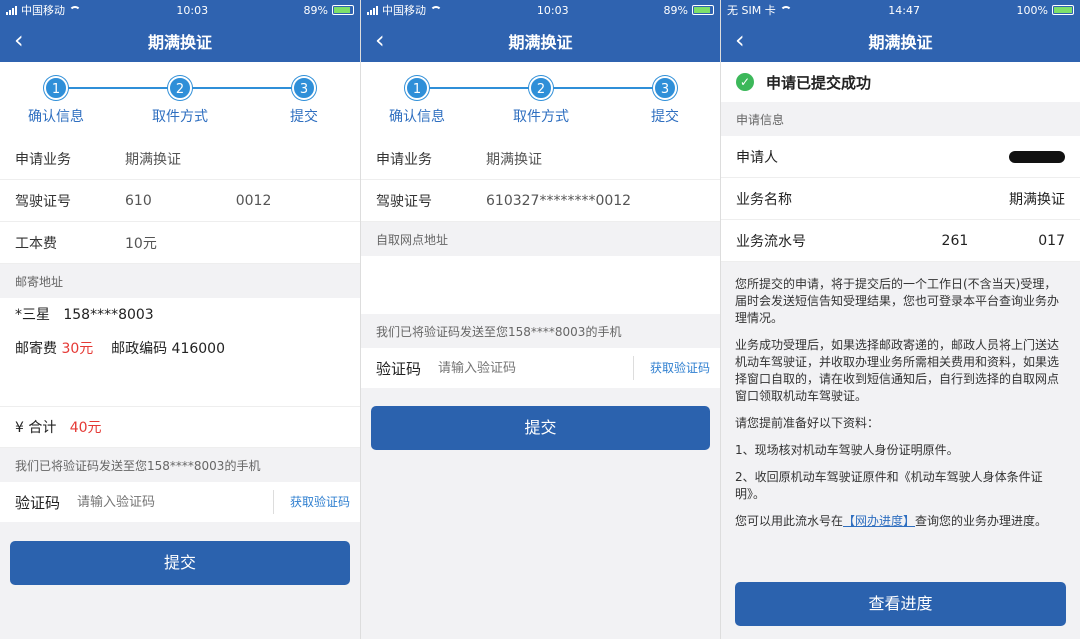 The width and height of the screenshot is (1080, 639). What do you see at coordinates (1032, 10) in the screenshot?
I see `battery-percent: 100%` at bounding box center [1032, 10].